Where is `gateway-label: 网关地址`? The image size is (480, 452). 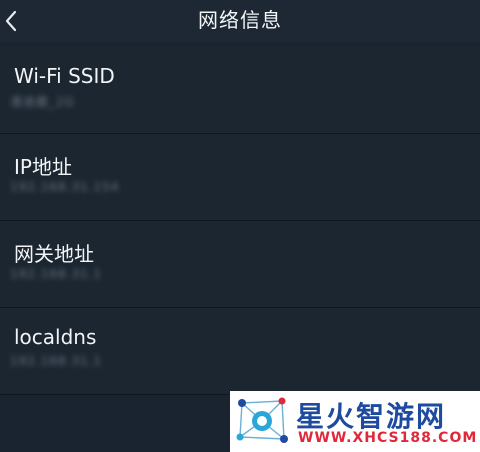
gateway-label: 网关地址 is located at coordinates (54, 254).